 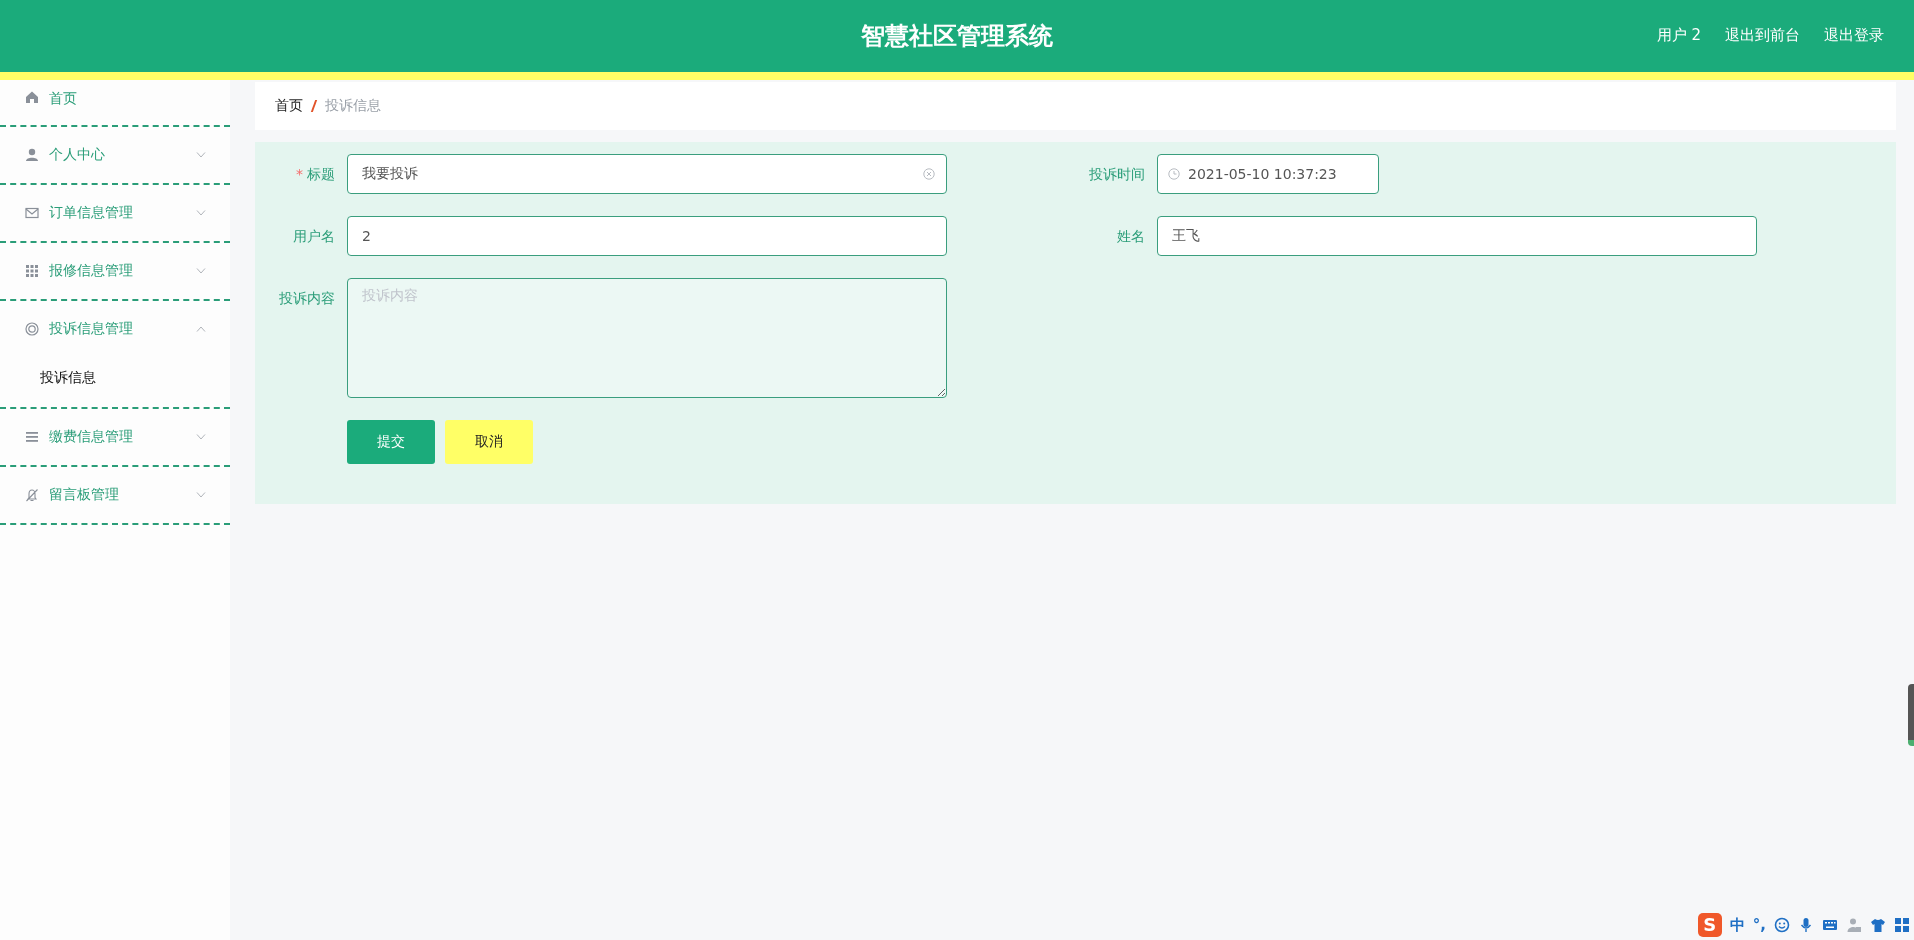 I want to click on ime-button: °,, so click(x=1759, y=925).